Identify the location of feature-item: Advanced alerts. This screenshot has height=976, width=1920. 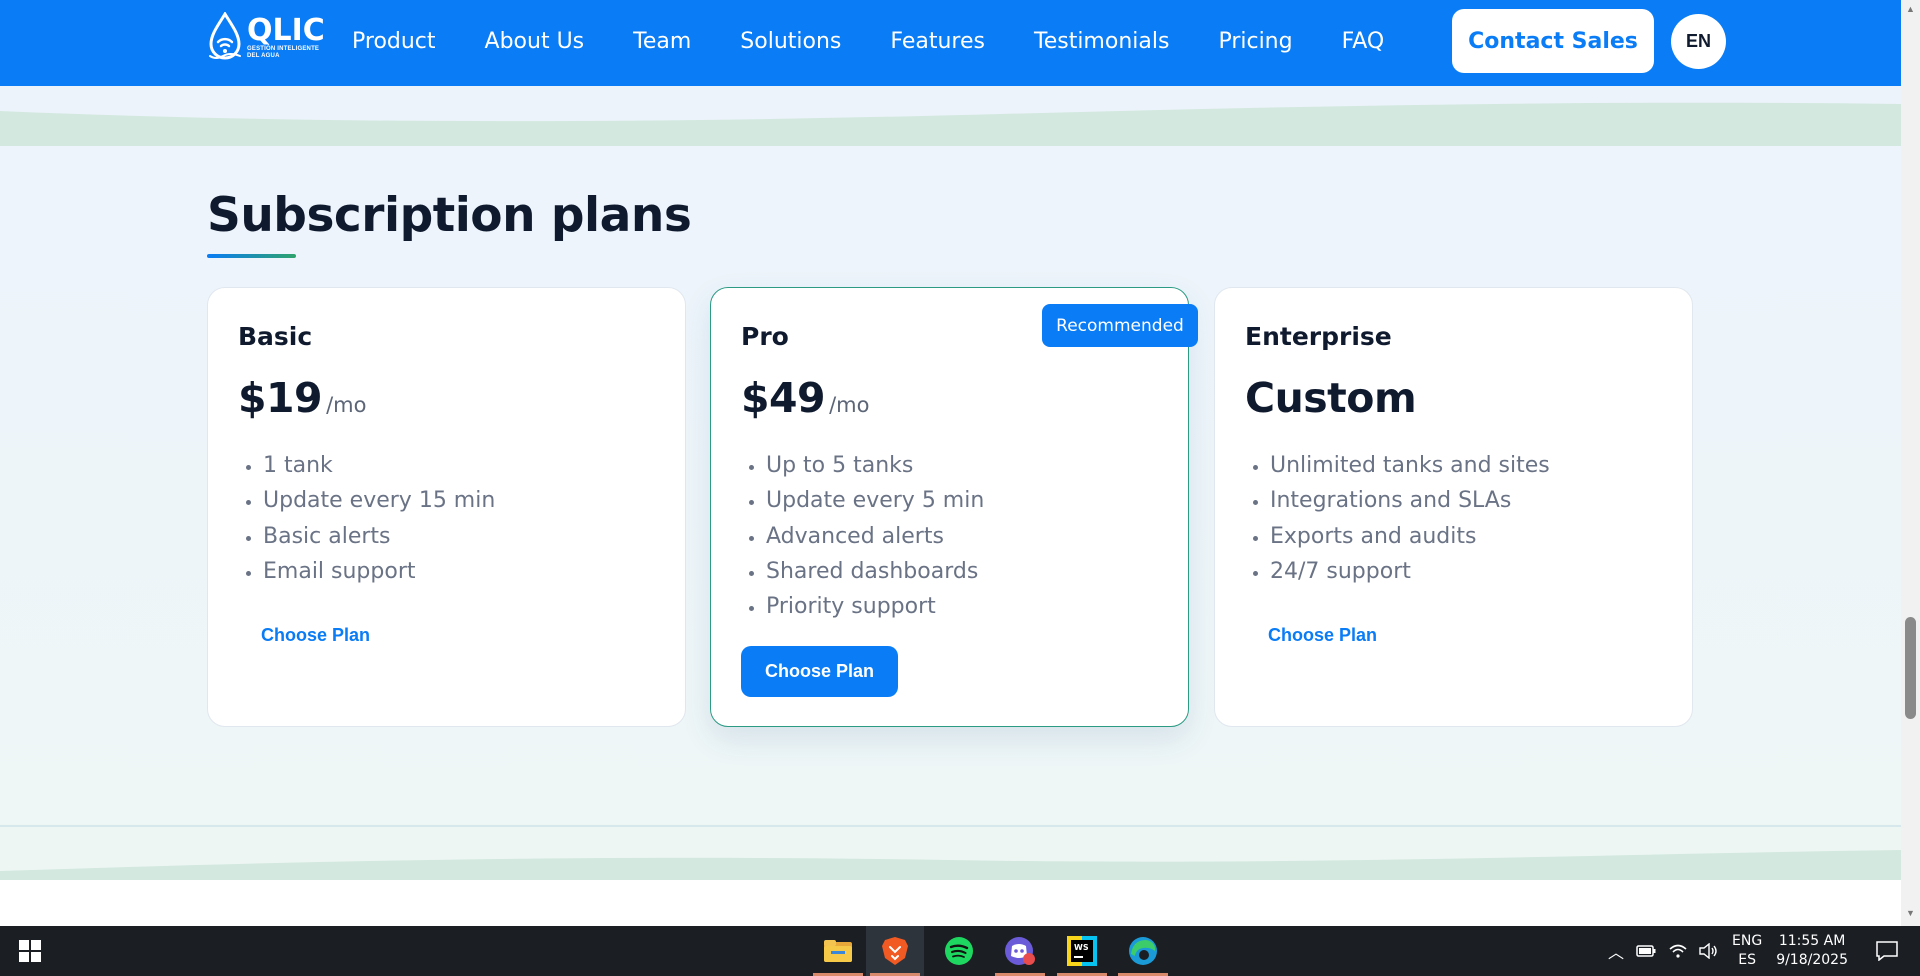
(875, 536).